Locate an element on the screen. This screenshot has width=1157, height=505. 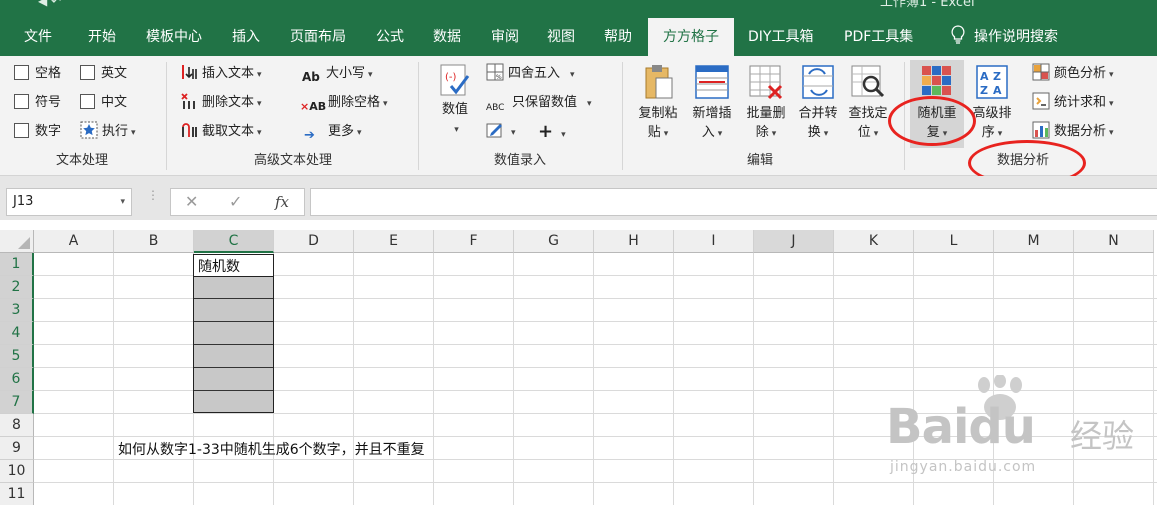
row-header-5: 5 is located at coordinates (17, 356).